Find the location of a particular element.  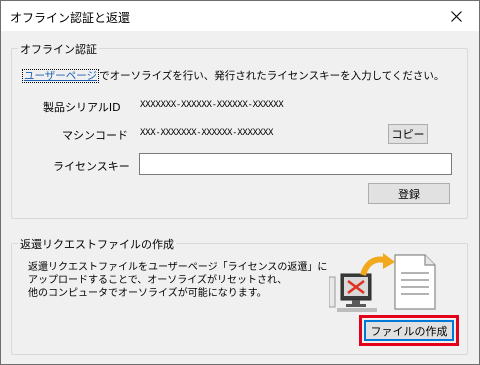

license-key-input is located at coordinates (295, 164).